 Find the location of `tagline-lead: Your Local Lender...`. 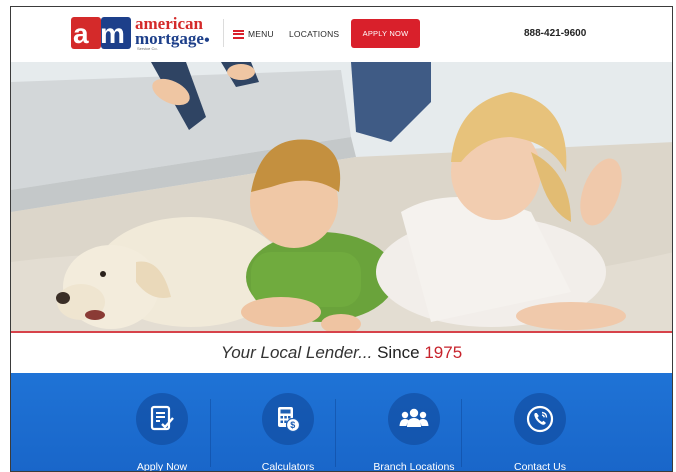

tagline-lead: Your Local Lender... is located at coordinates (296, 352).